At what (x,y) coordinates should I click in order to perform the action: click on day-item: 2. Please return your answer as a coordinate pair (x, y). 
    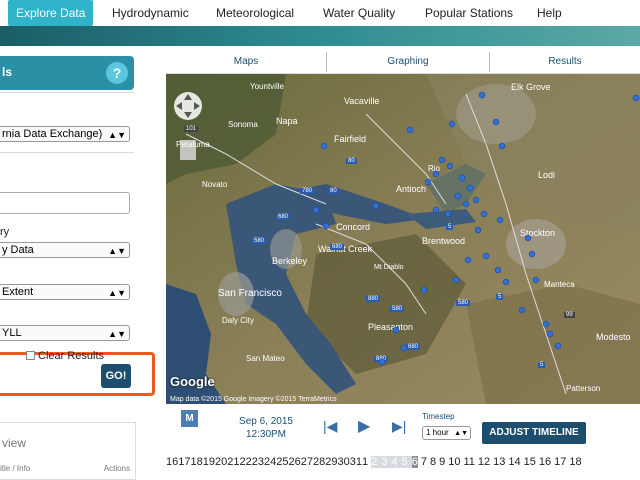
    Looking at the image, I should click on (374, 462).